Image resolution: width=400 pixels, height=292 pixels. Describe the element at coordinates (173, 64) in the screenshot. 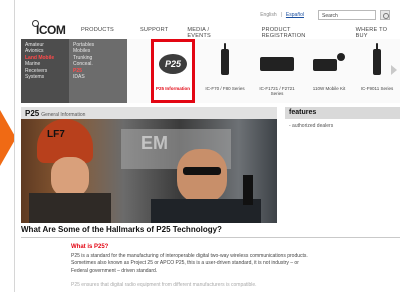

I see `p25-logo-icon: P25` at that location.